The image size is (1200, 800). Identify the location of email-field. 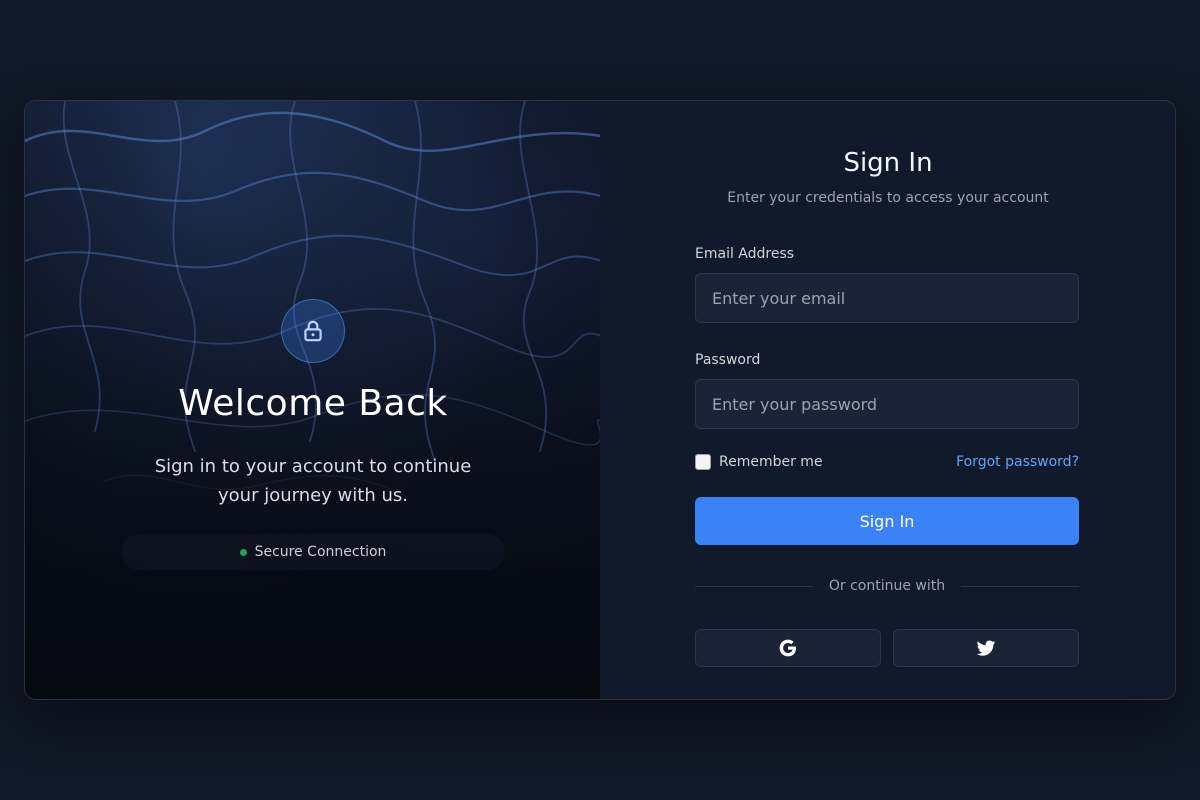
(887, 298).